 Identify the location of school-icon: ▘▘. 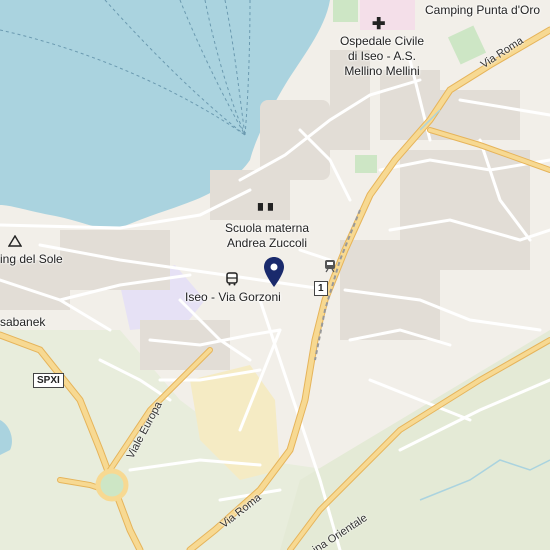
(268, 211).